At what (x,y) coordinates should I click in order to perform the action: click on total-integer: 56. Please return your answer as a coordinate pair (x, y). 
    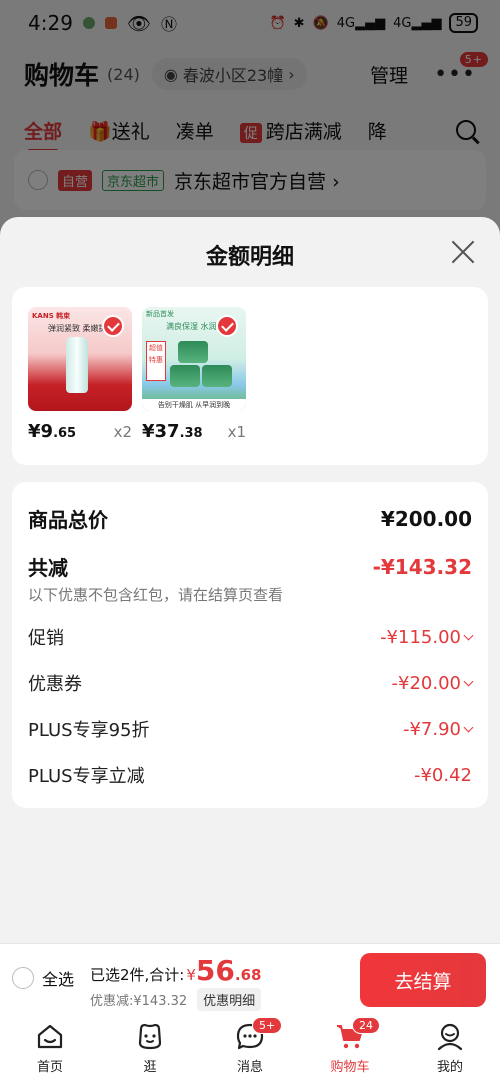
    Looking at the image, I should click on (215, 970).